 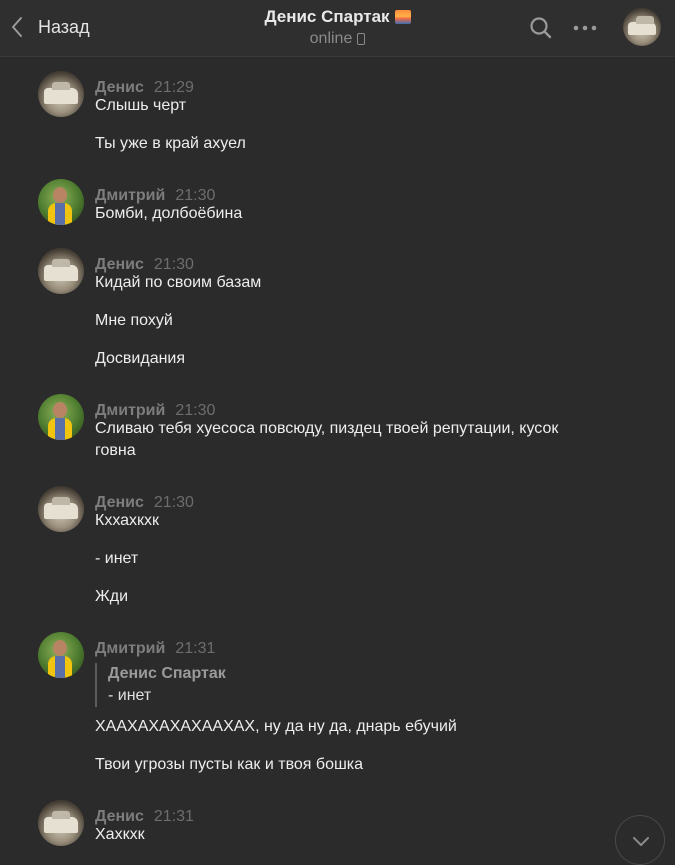 I want to click on chevron-down-icon, so click(x=641, y=841).